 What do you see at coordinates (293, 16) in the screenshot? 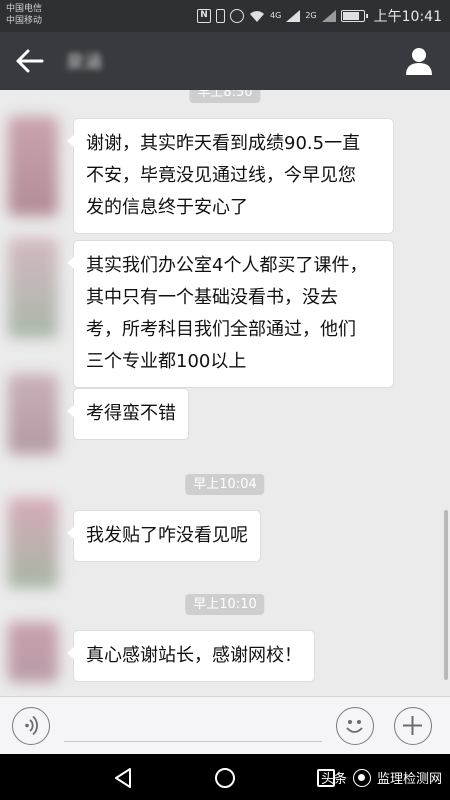
I see `signal-icon` at bounding box center [293, 16].